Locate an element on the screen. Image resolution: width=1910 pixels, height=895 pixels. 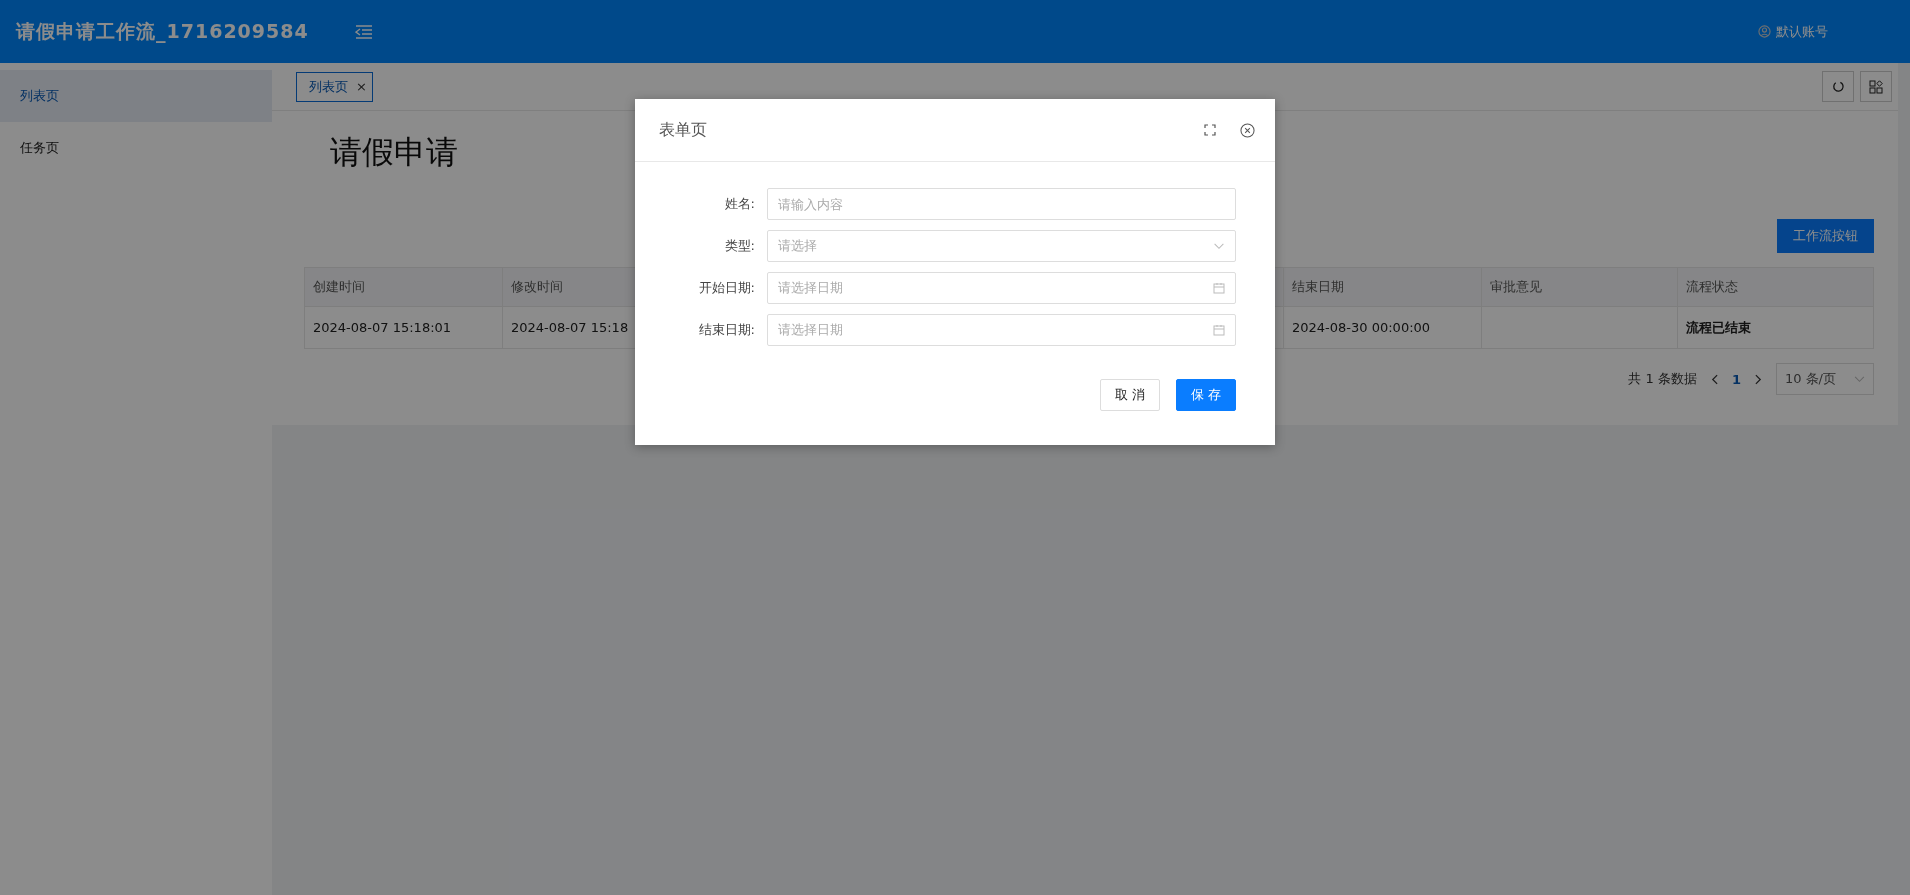
cancel-button: 取 消 is located at coordinates (1129, 395).